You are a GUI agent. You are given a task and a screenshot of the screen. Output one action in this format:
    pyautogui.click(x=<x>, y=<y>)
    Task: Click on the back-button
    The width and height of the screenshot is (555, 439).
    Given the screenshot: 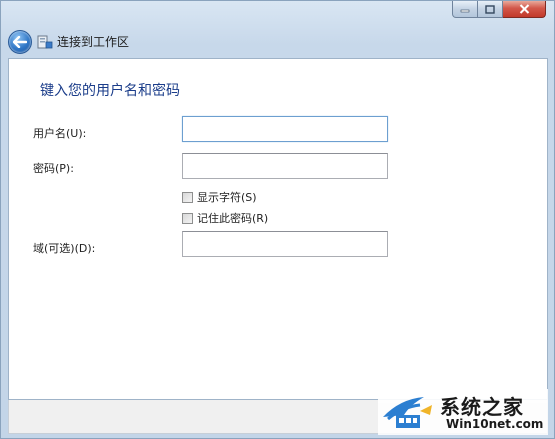 What is the action you would take?
    pyautogui.click(x=20, y=42)
    